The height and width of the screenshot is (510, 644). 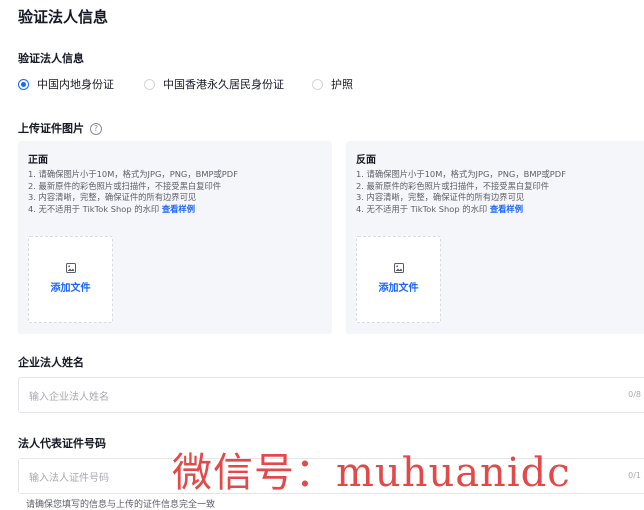 What do you see at coordinates (121, 505) in the screenshot?
I see `id-field-hint: 请确保您填写的信息与上传的证件信息完全一致` at bounding box center [121, 505].